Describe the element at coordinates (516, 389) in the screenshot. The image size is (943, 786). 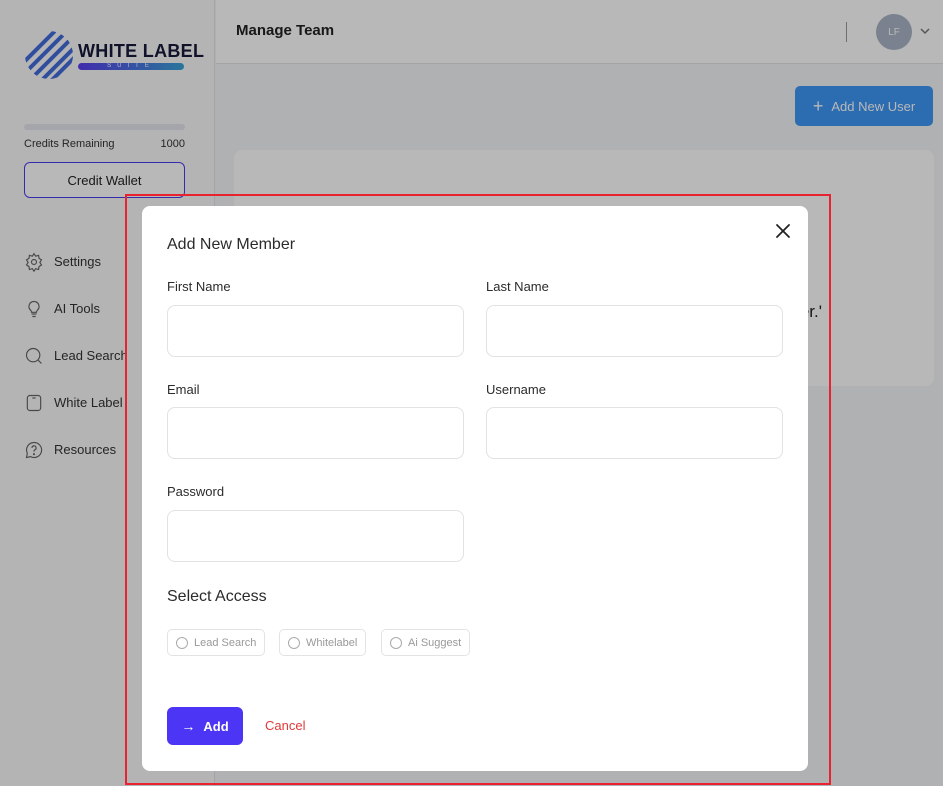
I see `username-label: Username` at that location.